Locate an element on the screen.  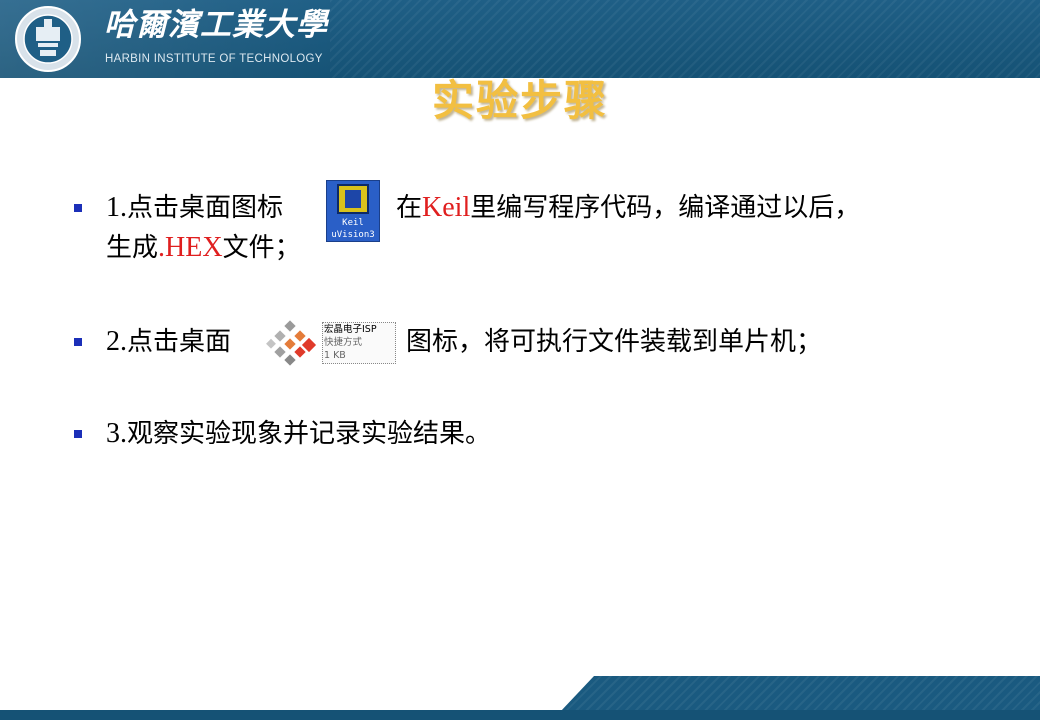
keil-uvision3-icon: Keil uVision3 is located at coordinates (353, 211).